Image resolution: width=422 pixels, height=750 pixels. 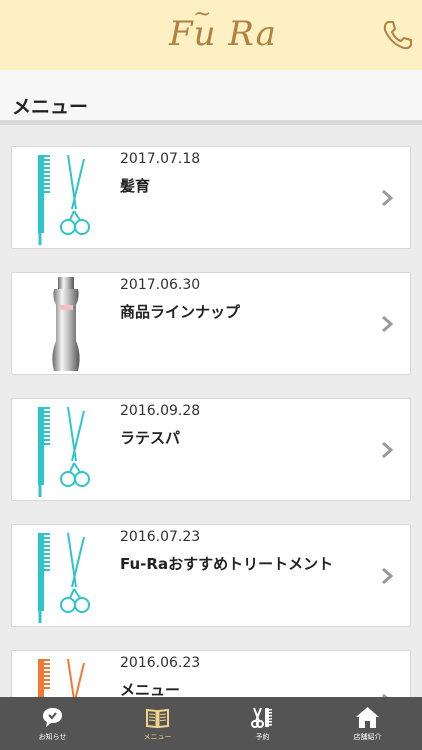 I want to click on tab-menu: メニュー, so click(x=157, y=723).